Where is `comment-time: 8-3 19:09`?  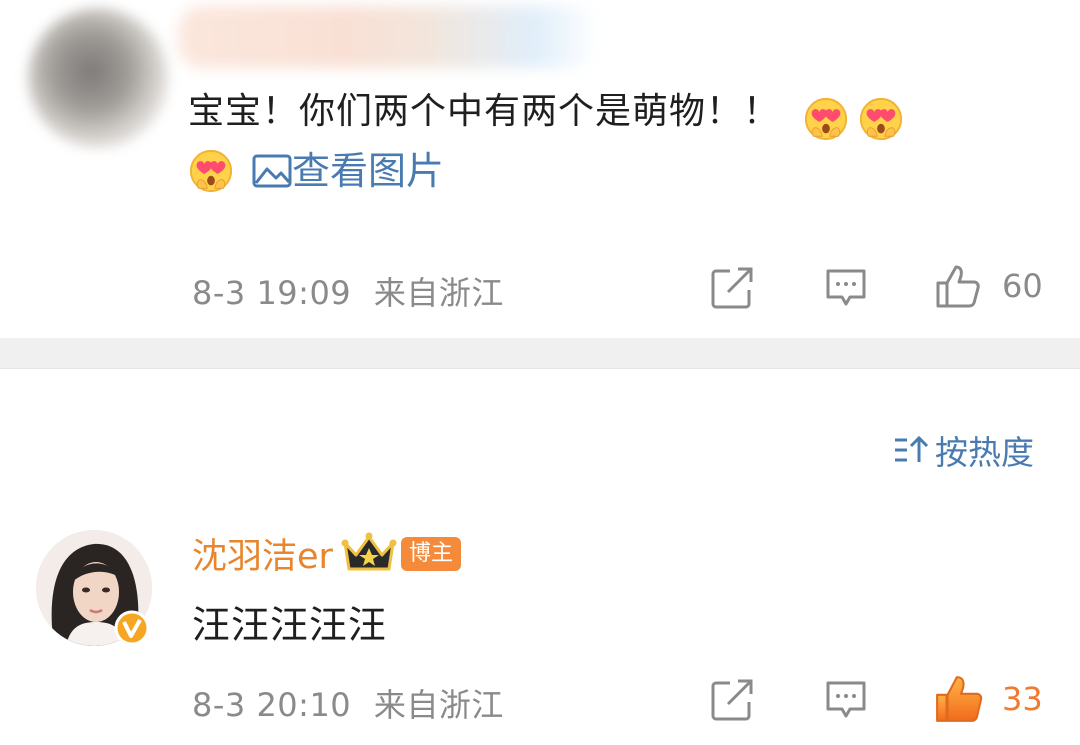
comment-time: 8-3 19:09 is located at coordinates (272, 293).